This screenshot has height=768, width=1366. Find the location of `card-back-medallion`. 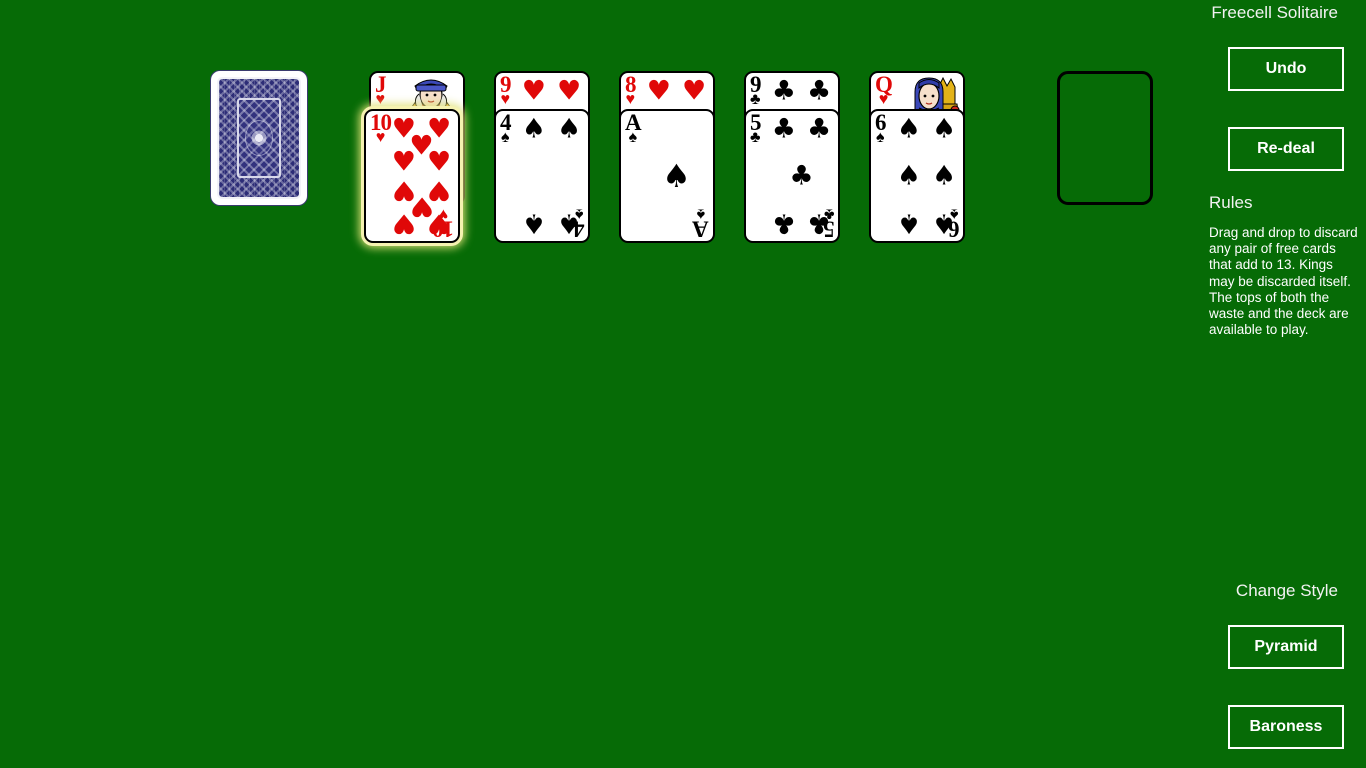

card-back-medallion is located at coordinates (259, 138).